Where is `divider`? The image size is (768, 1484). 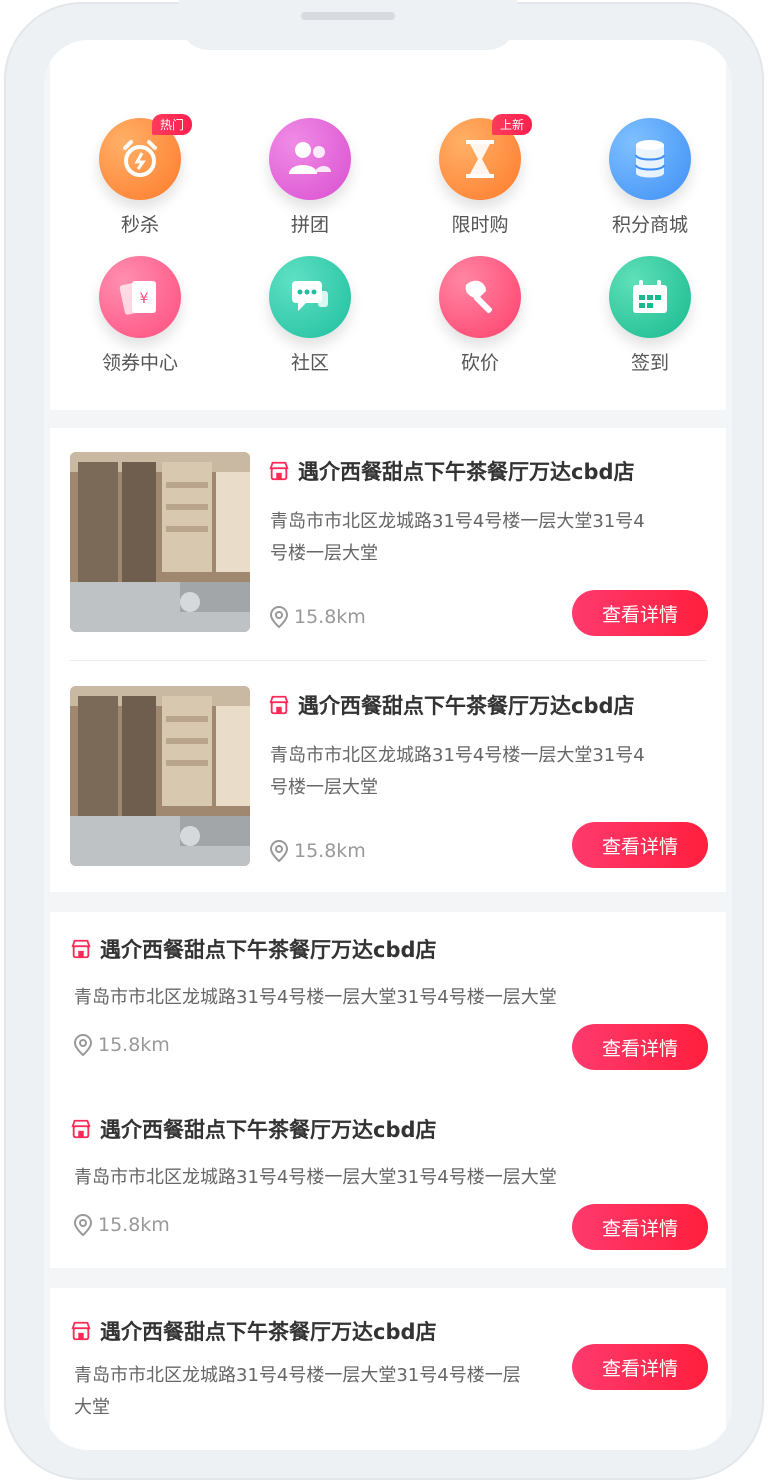
divider is located at coordinates (388, 660).